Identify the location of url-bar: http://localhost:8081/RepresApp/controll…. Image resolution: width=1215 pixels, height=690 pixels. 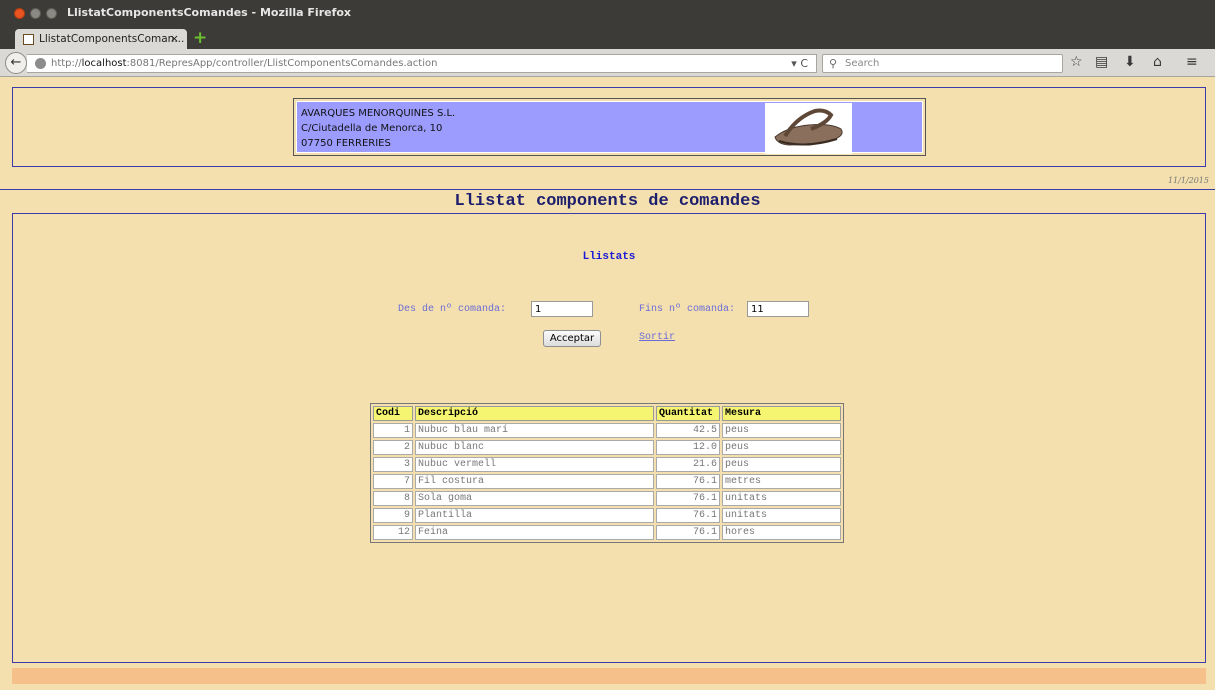
(422, 63).